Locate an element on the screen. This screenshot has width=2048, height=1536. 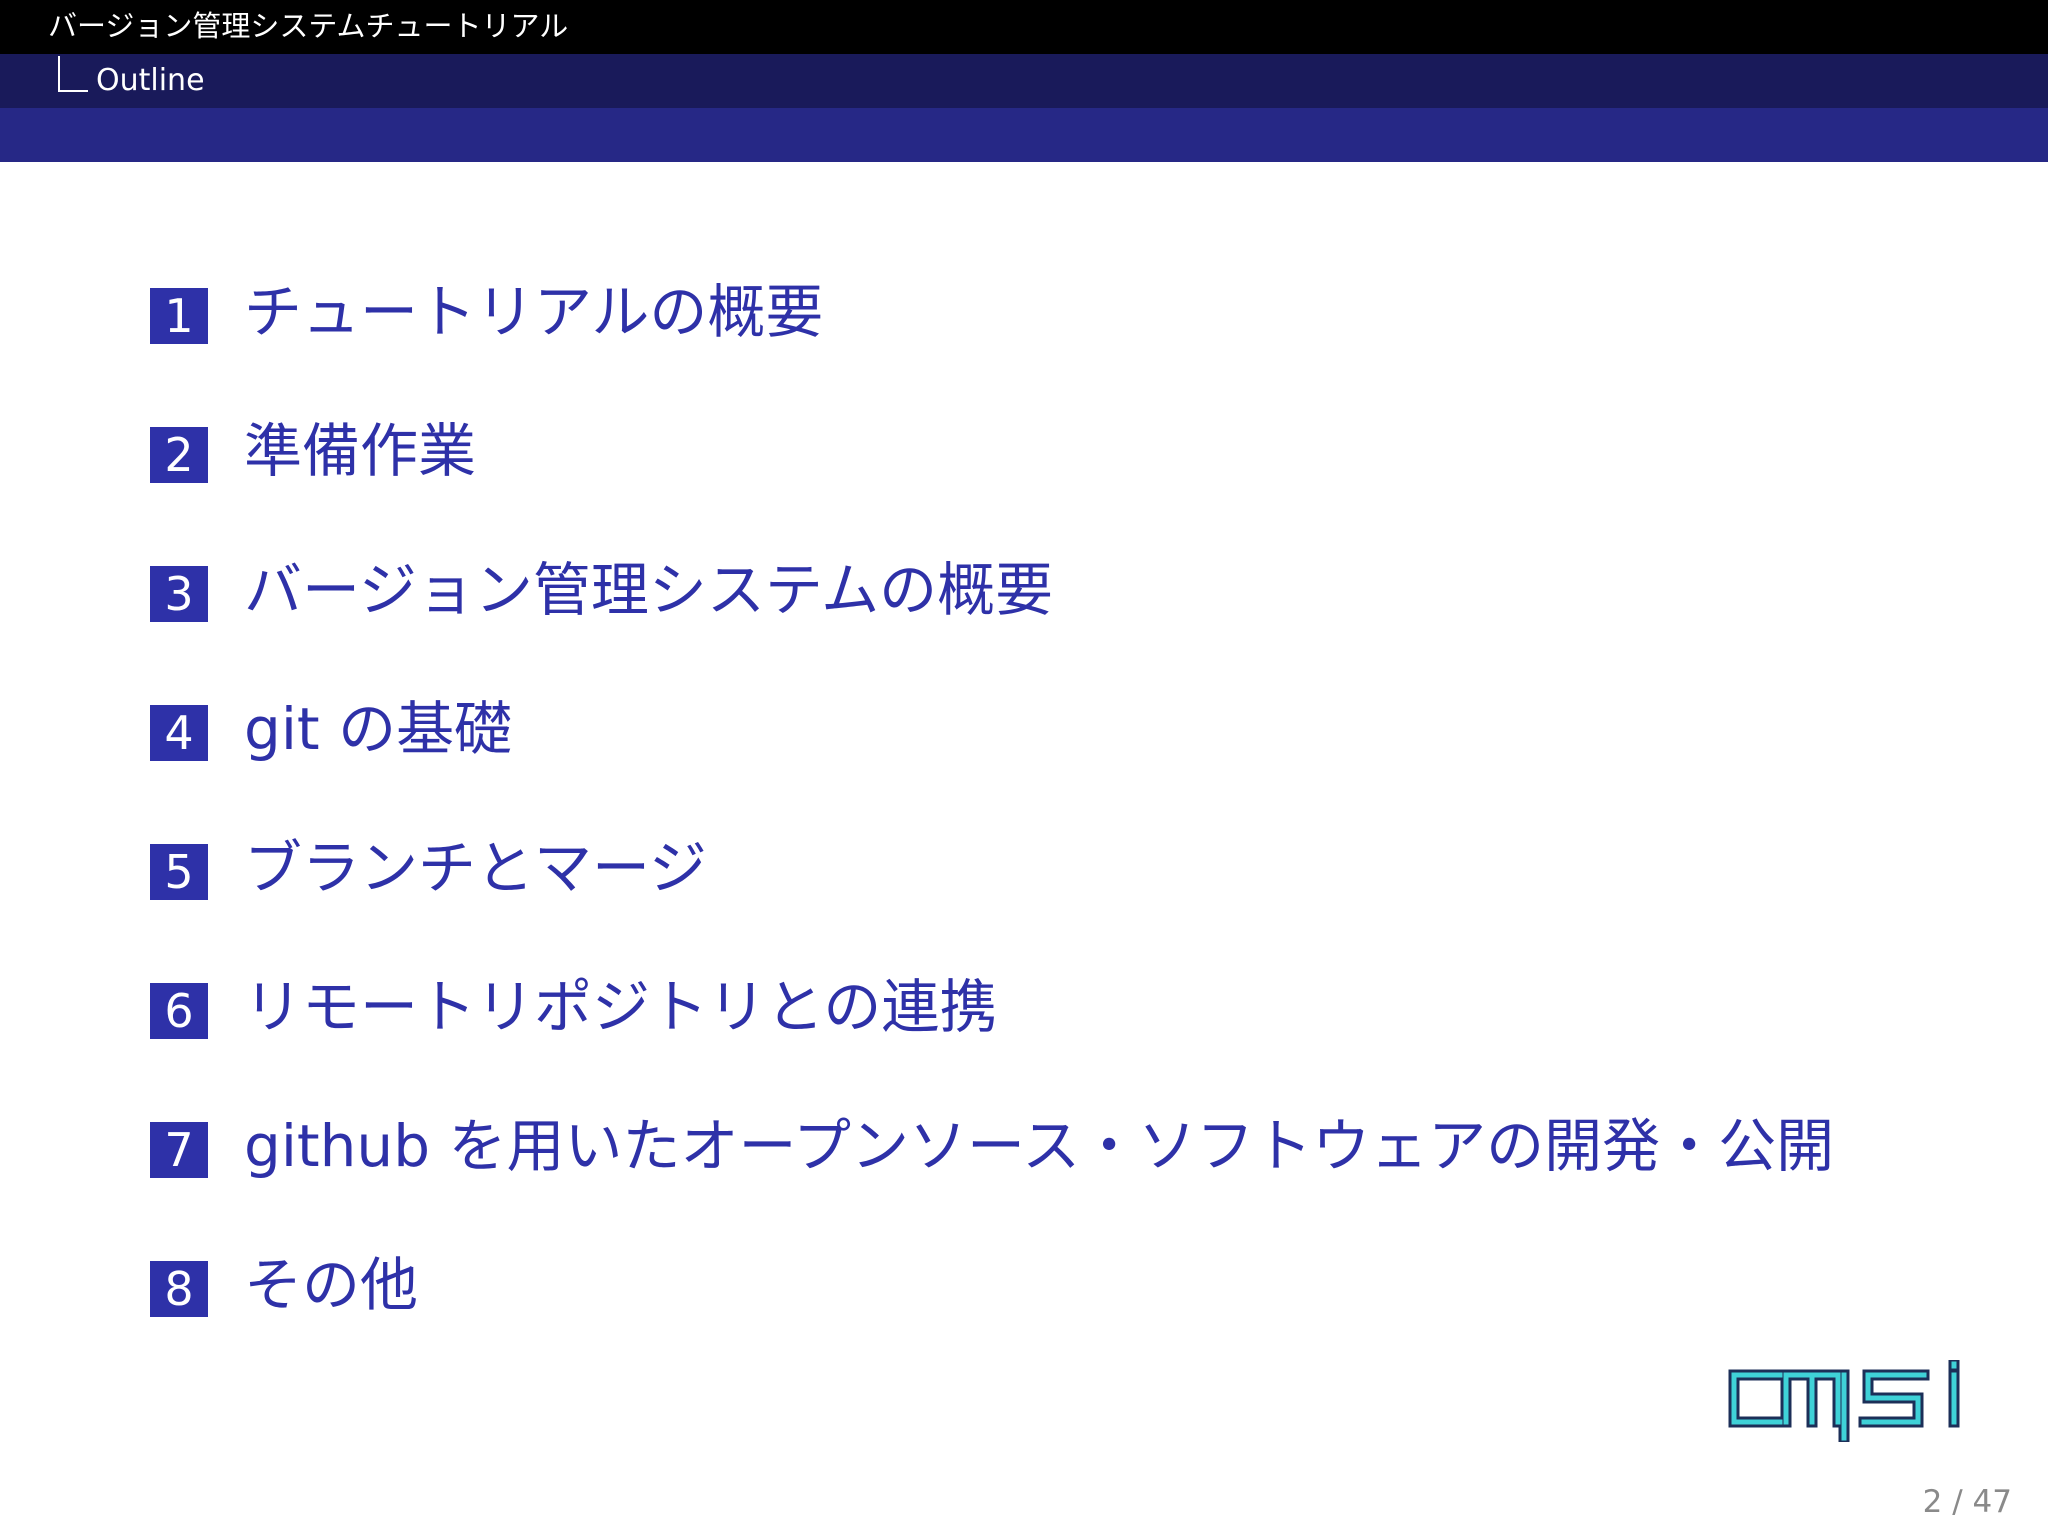
outline-item: 7 github を用いたオープンソース・ソフトウェアの開発・公開 is located at coordinates (1050, 1168).